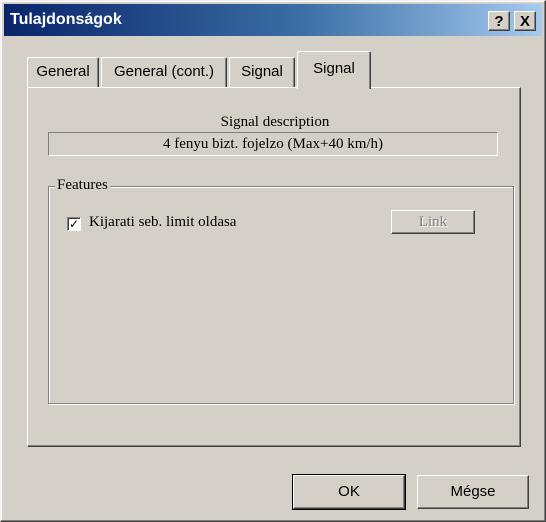 The image size is (546, 522). What do you see at coordinates (525, 21) in the screenshot?
I see `close-button: X` at bounding box center [525, 21].